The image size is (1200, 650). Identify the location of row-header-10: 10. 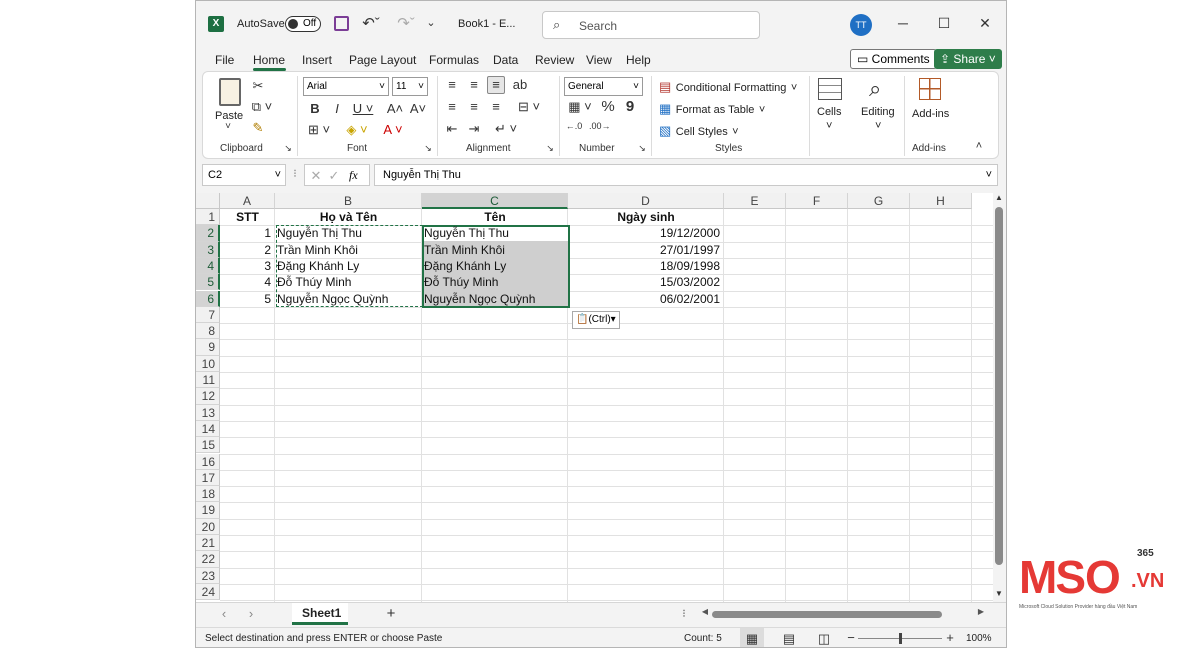
(208, 363).